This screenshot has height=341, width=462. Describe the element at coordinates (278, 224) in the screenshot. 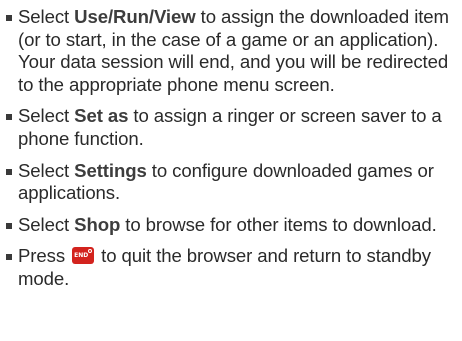

I see `item-text: to browse for other items to download.` at that location.